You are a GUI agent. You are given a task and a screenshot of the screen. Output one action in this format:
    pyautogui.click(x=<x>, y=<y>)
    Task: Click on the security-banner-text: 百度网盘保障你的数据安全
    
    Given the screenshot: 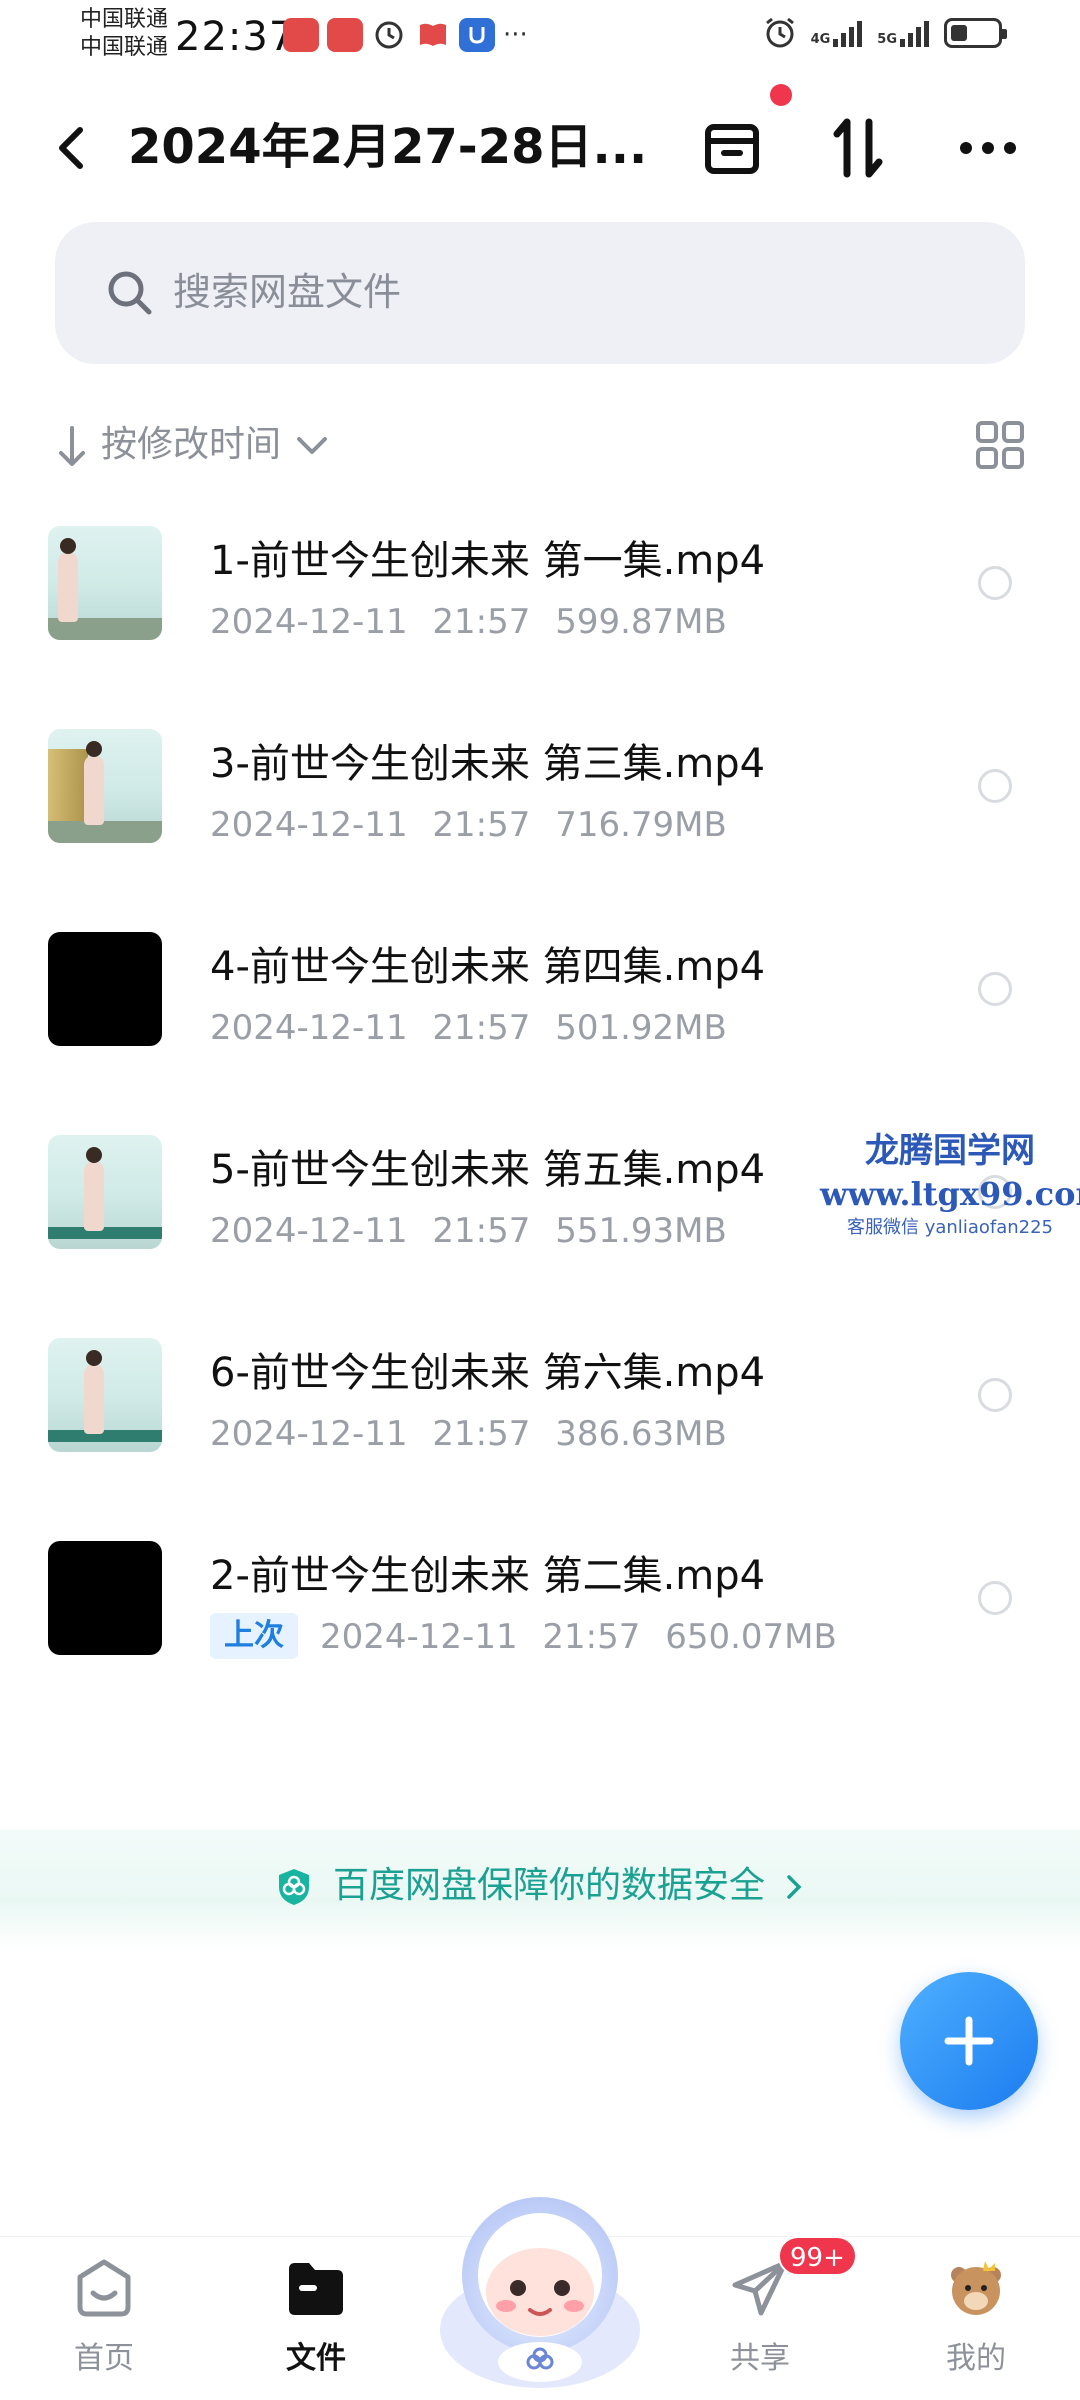 What is the action you would take?
    pyautogui.click(x=548, y=1885)
    